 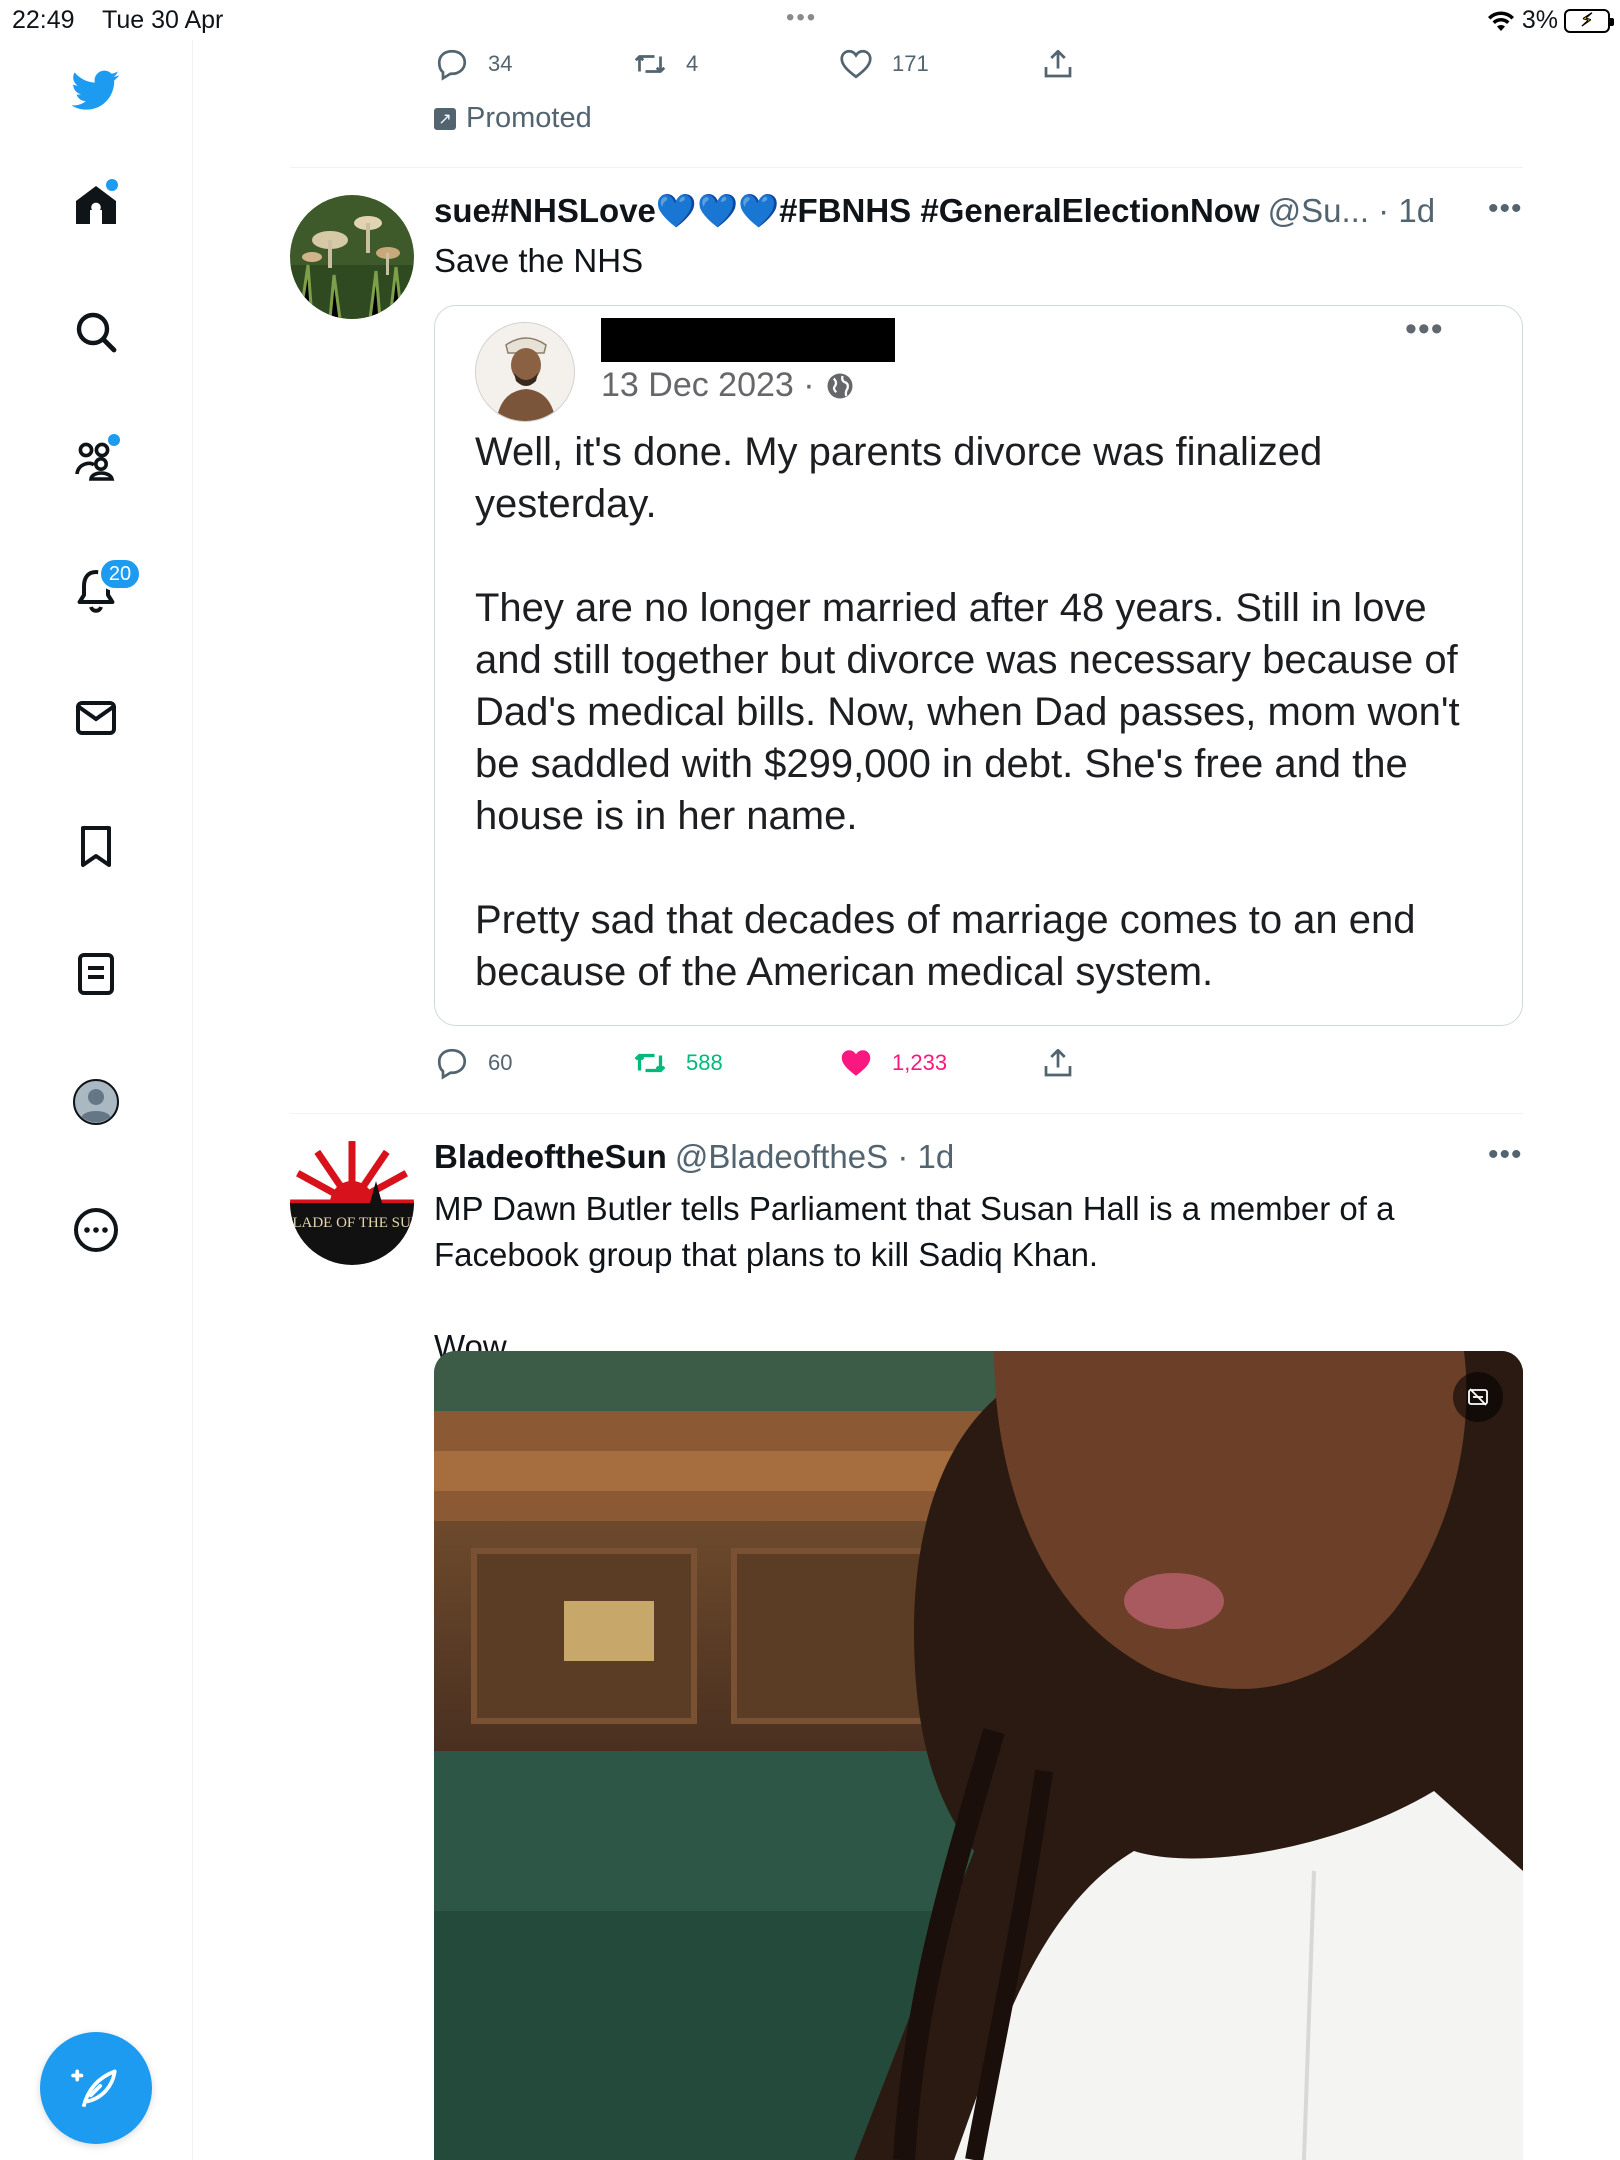 What do you see at coordinates (96, 90) in the screenshot?
I see `twitter-bird-icon` at bounding box center [96, 90].